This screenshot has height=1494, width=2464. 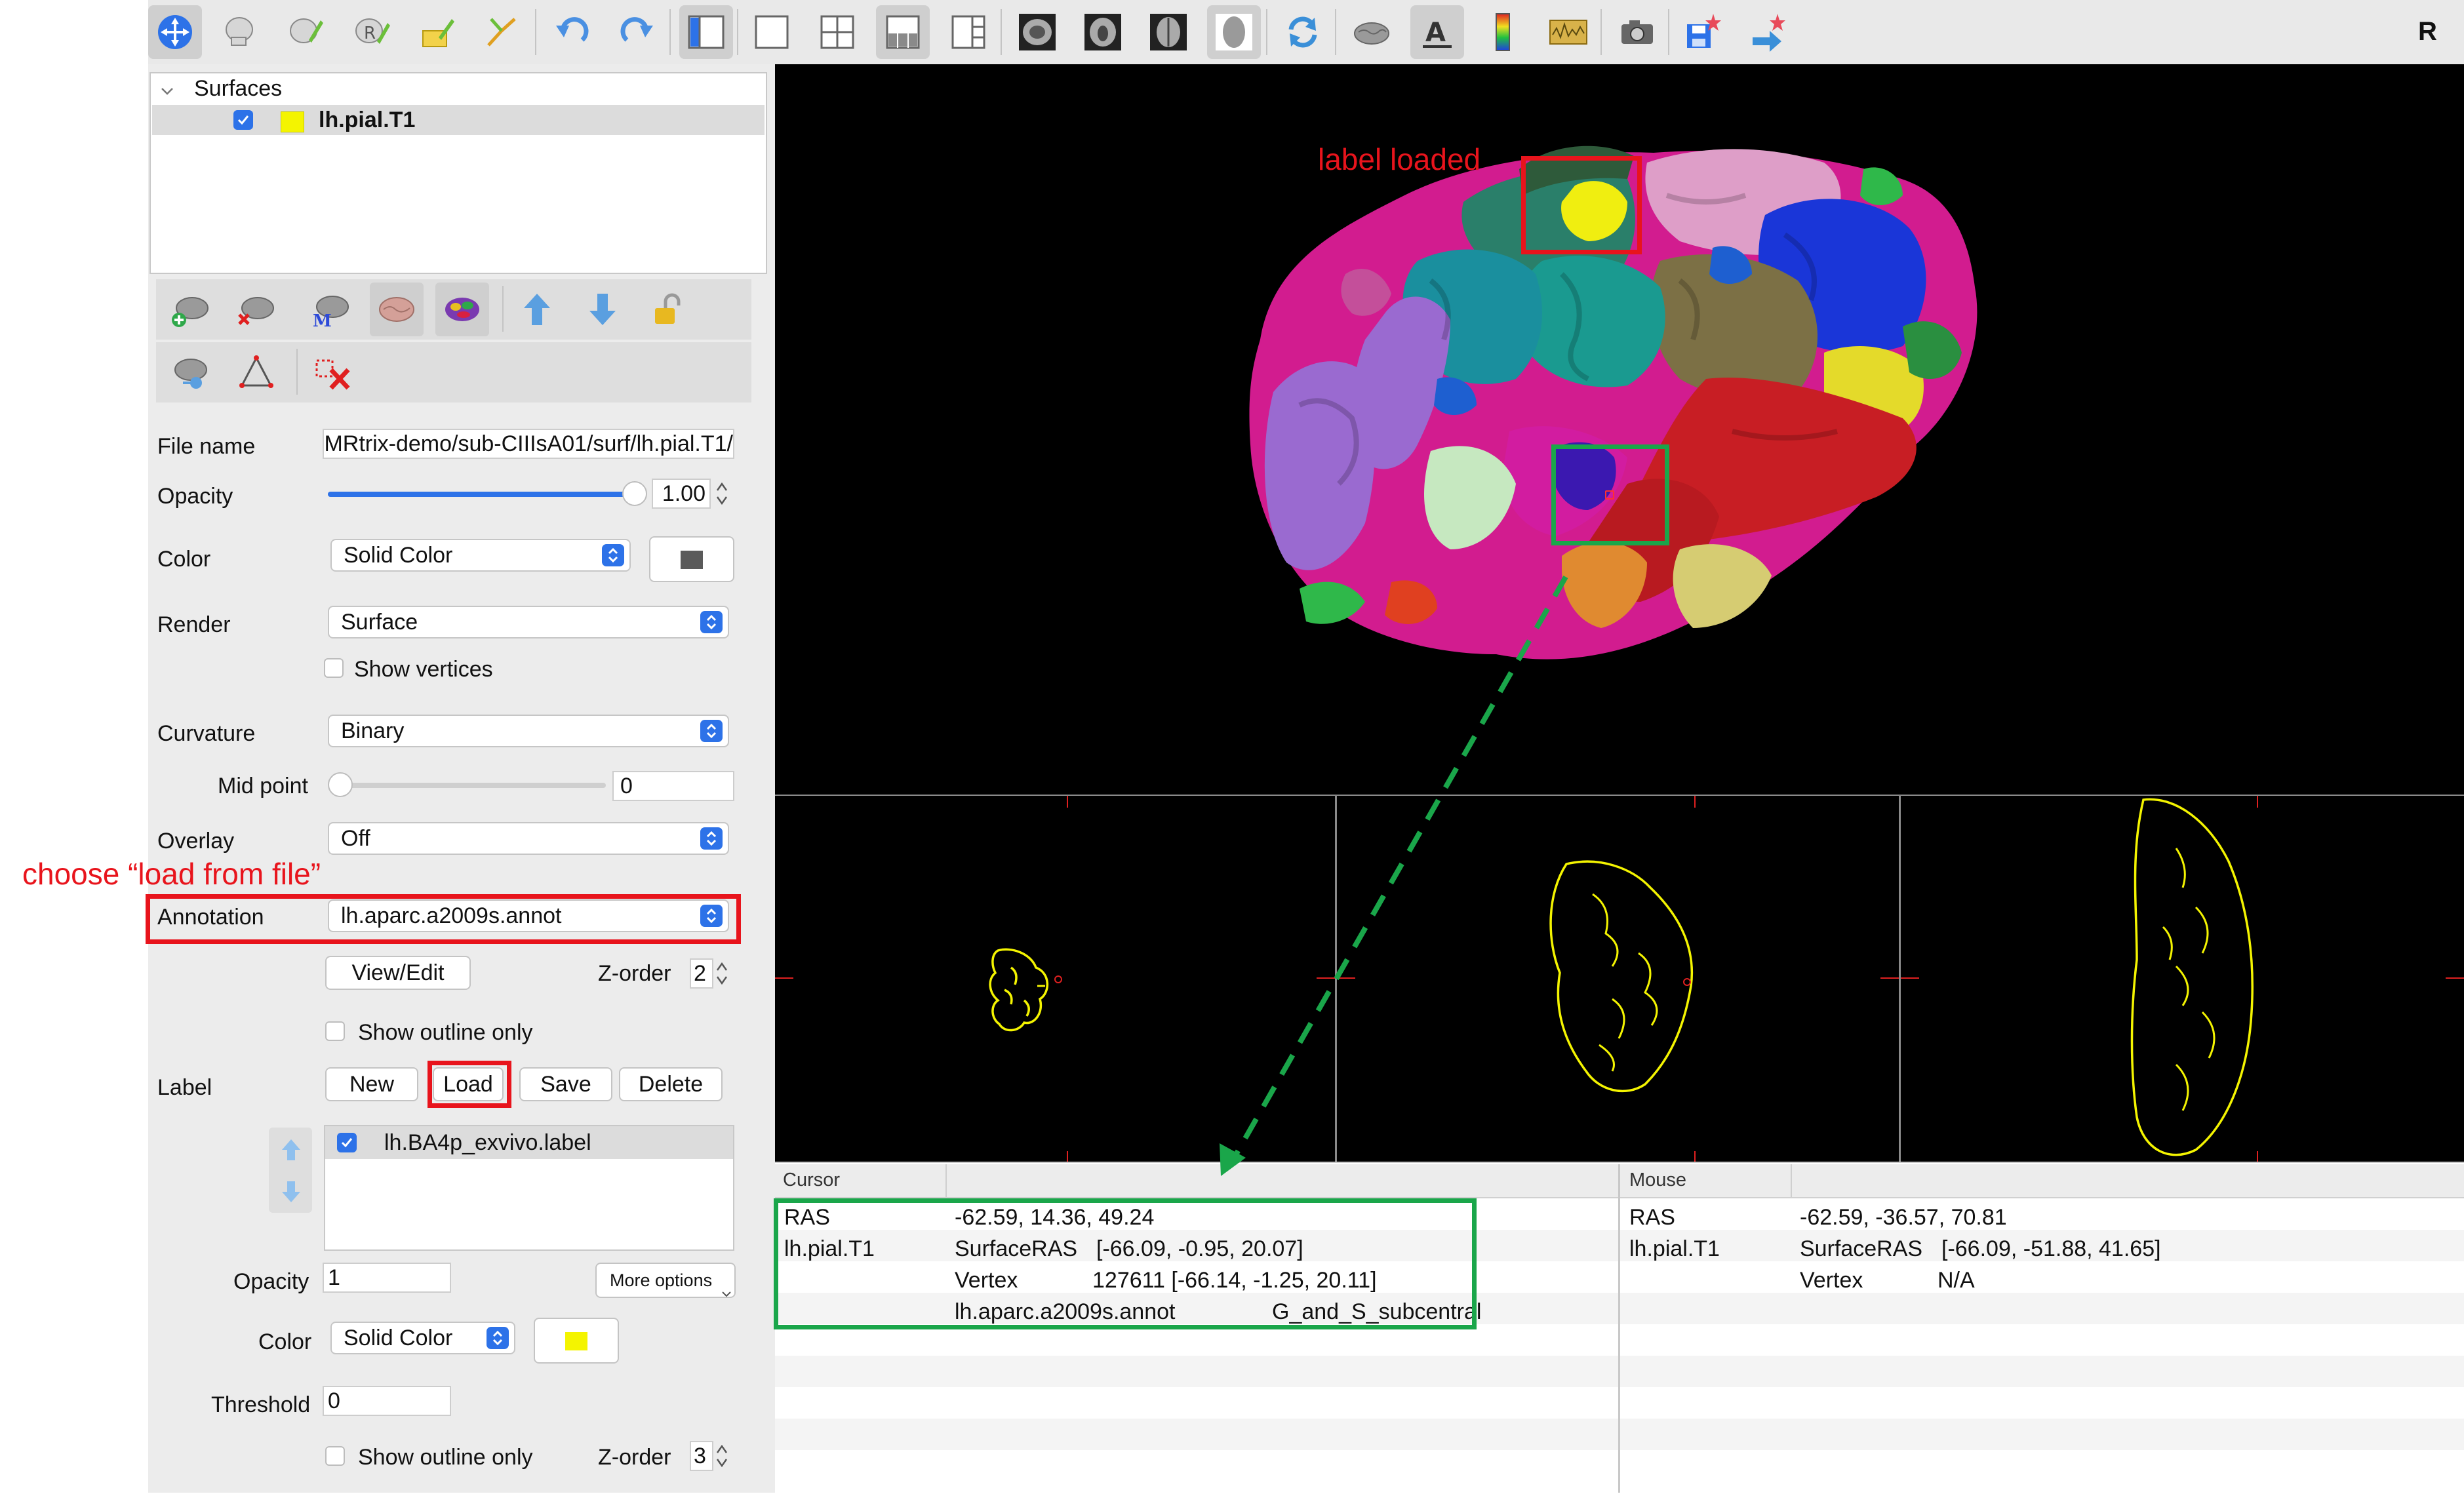 What do you see at coordinates (1568, 32) in the screenshot?
I see `frame-icon` at bounding box center [1568, 32].